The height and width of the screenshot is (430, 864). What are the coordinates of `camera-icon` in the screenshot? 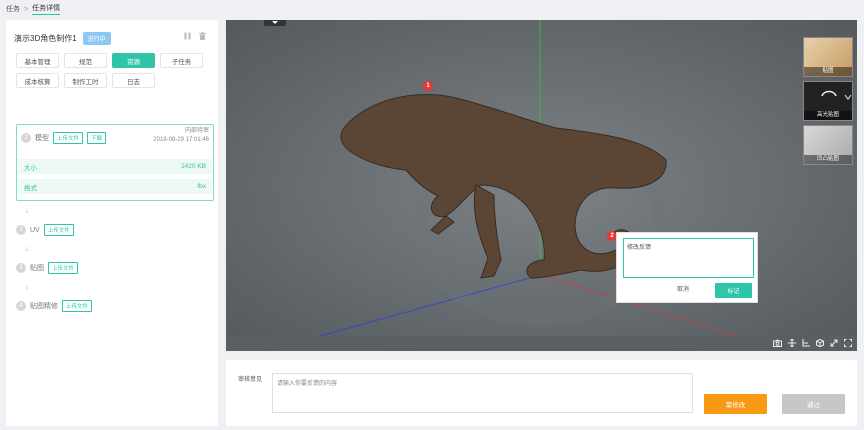 It's located at (777, 344).